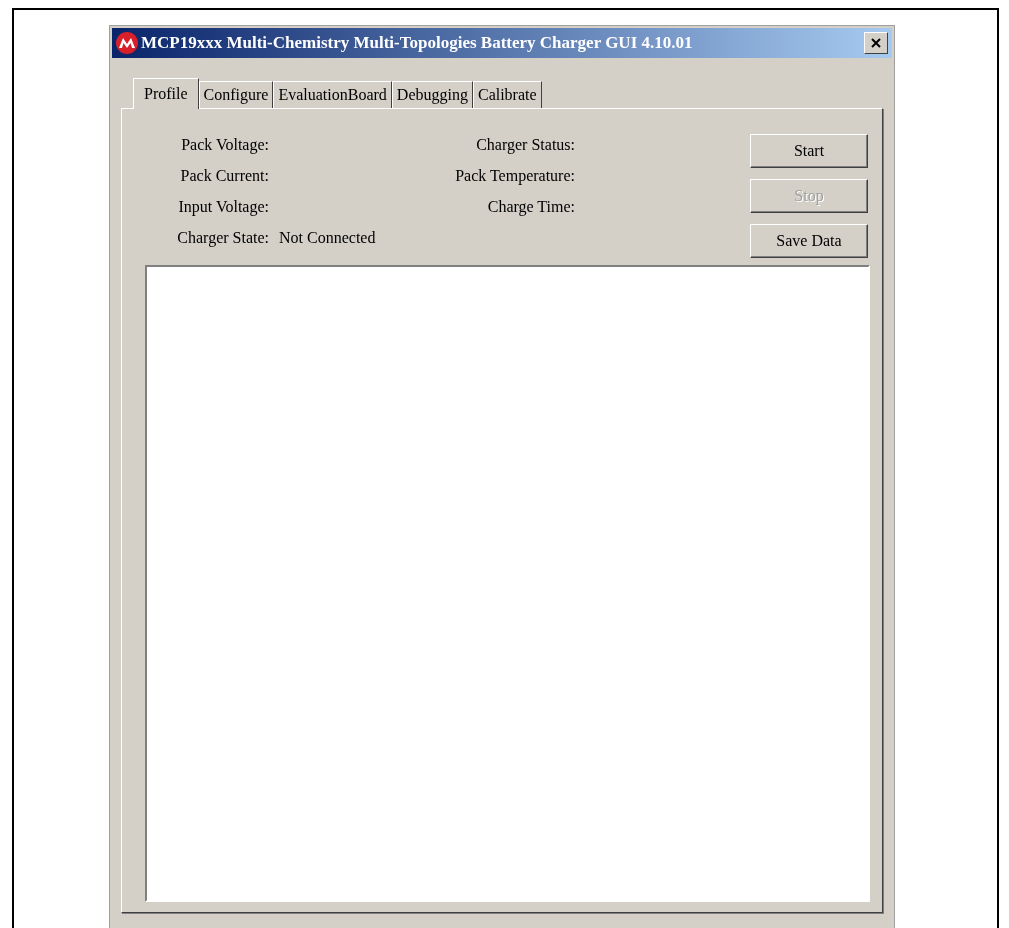  I want to click on tab: Profile, so click(166, 93).